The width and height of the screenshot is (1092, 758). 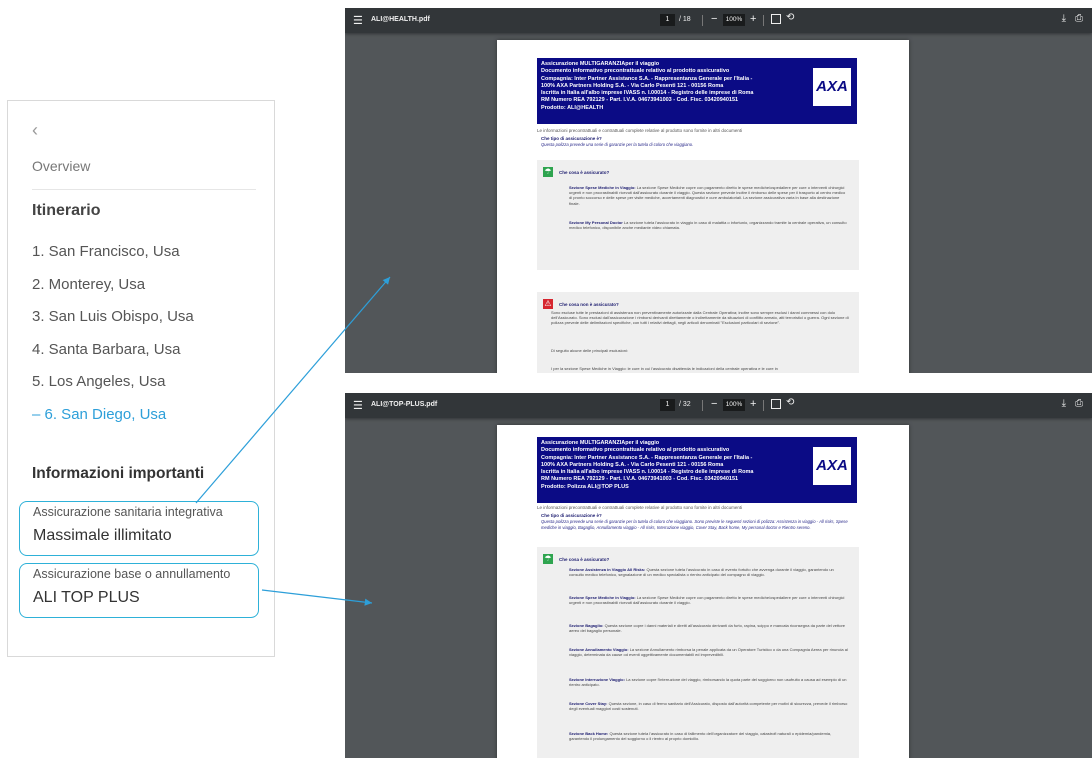 I want to click on arrow-to-health-pdf, so click(x=293, y=390).